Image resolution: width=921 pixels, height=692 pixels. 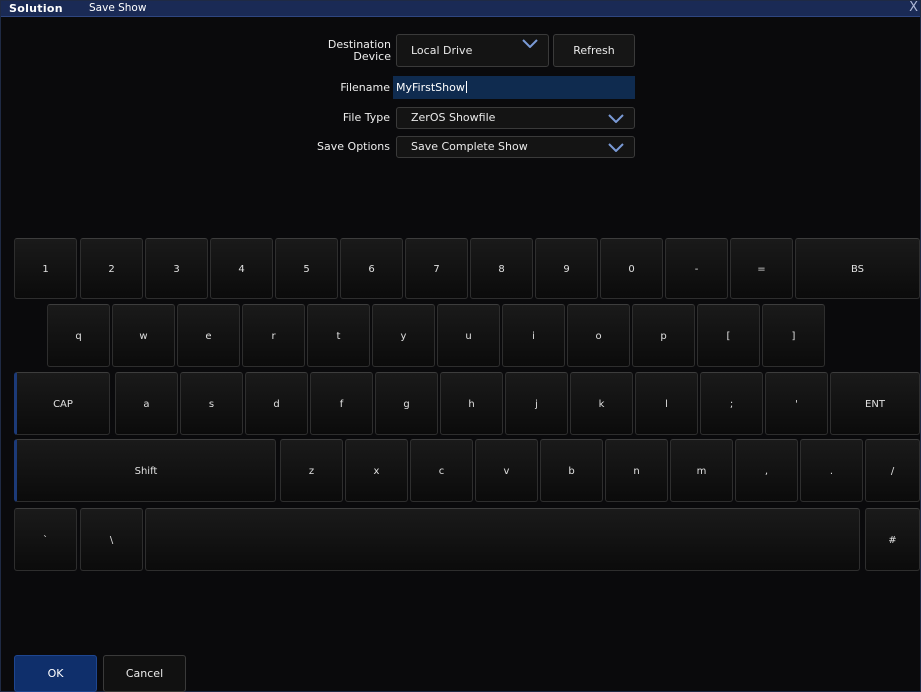 I want to click on key-z: z, so click(x=311, y=470).